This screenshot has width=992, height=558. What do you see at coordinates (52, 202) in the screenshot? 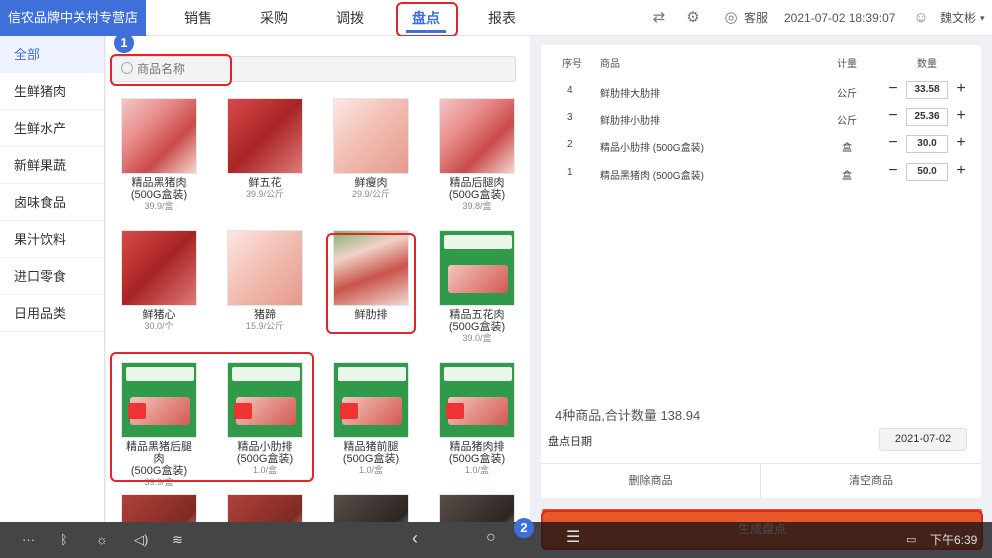
I see `category-braised: 卤味食品` at bounding box center [52, 202].